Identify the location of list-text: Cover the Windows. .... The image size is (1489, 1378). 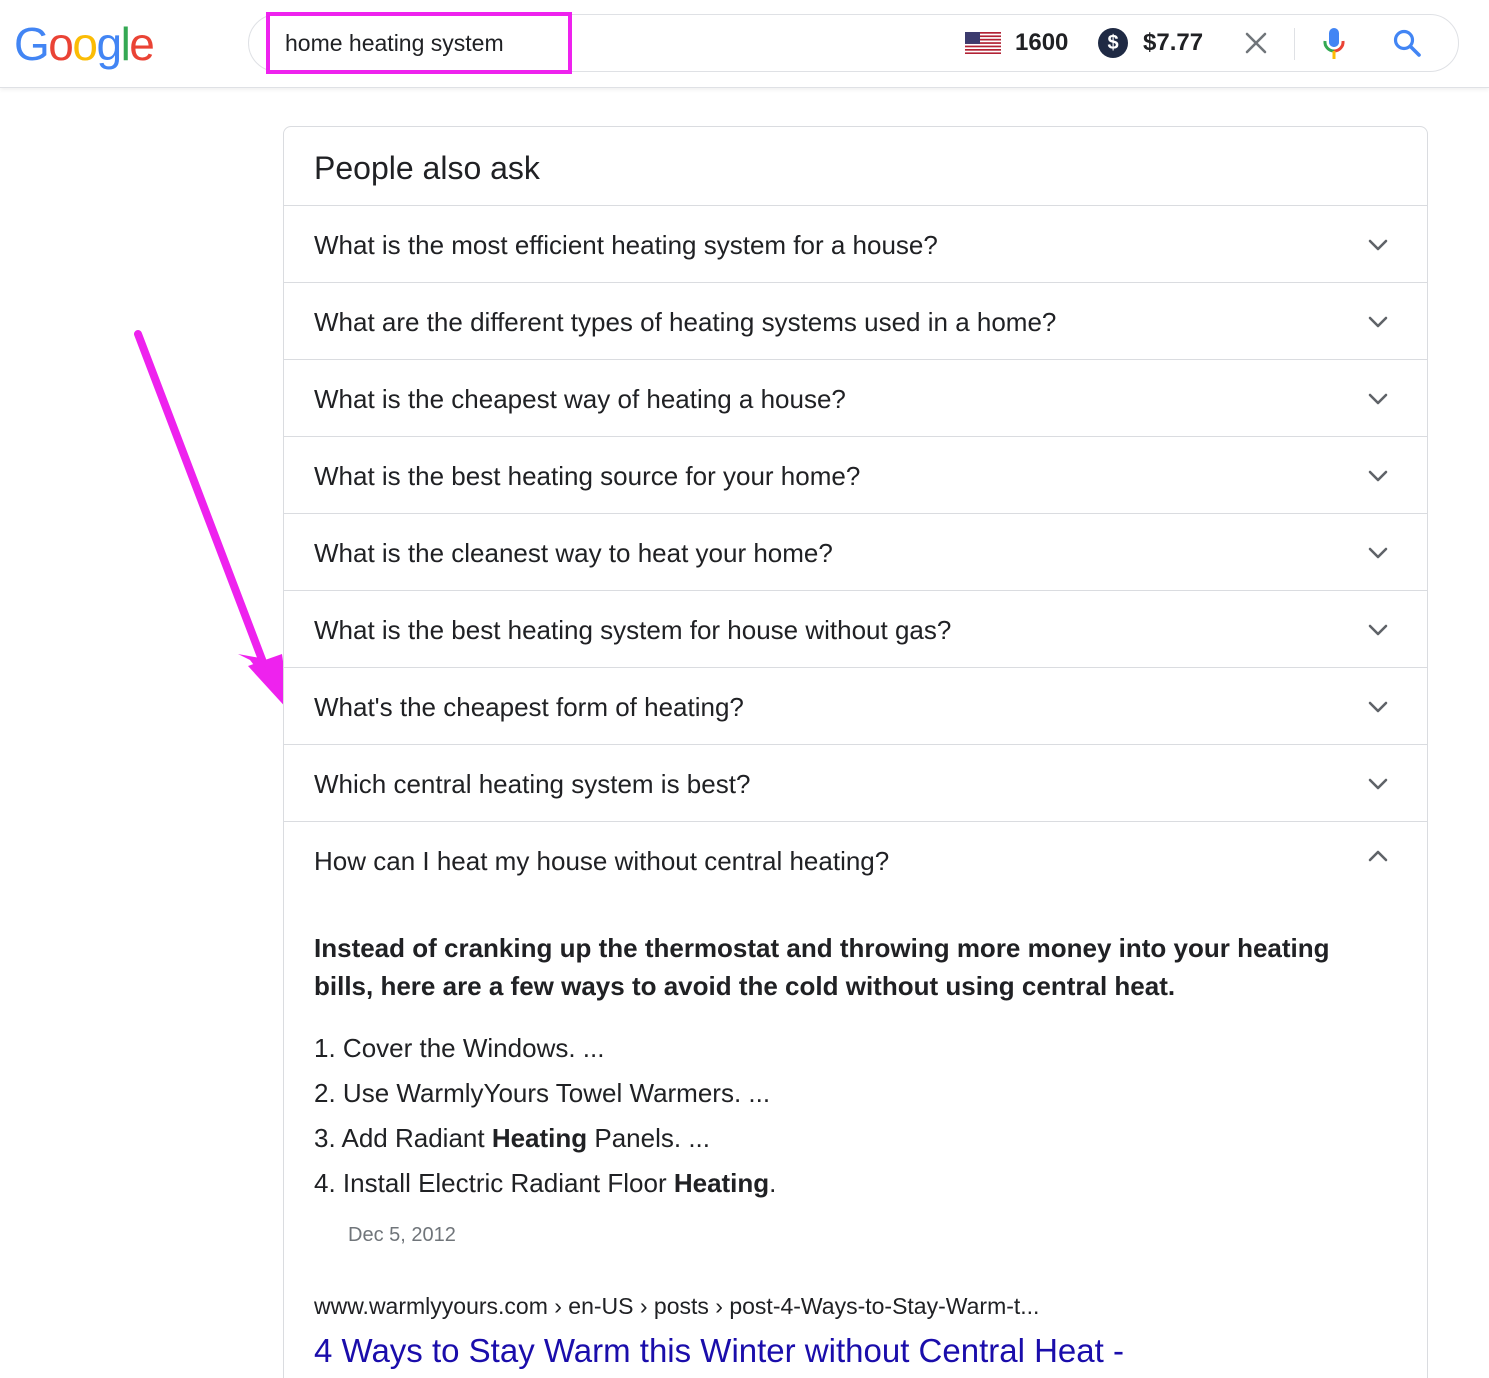
(473, 1048).